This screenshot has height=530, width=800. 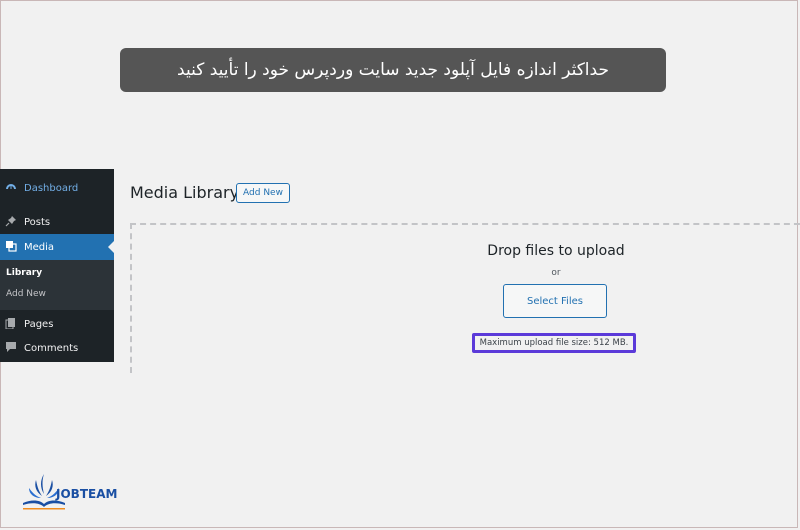 I want to click on sidebar-item-label: Comments, so click(x=51, y=348).